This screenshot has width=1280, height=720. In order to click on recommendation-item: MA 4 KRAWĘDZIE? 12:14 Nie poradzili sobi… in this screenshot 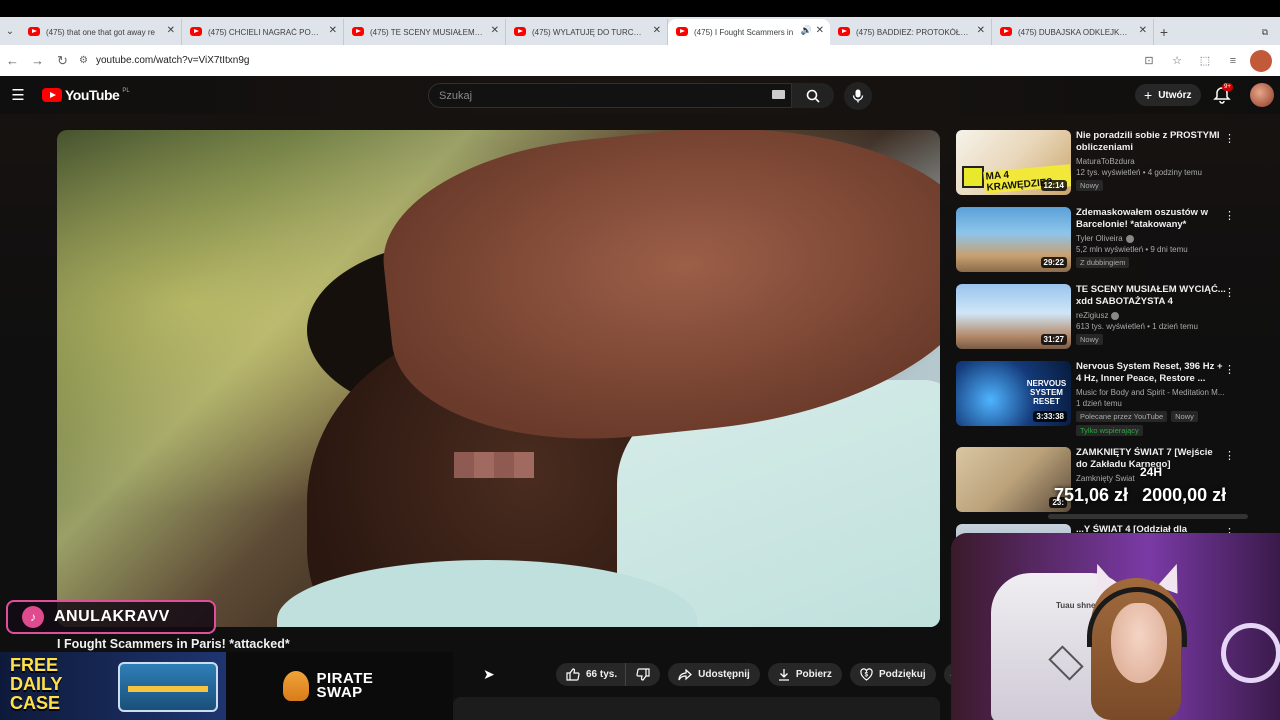, I will do `click(1096, 166)`.